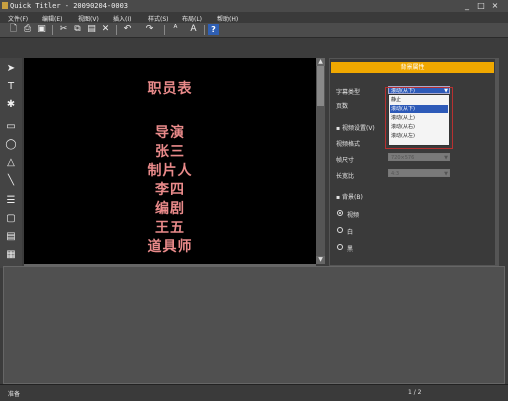 This screenshot has width=514, height=401. What do you see at coordinates (415, 392) in the screenshot?
I see `page-indicator: 1 / 2` at bounding box center [415, 392].